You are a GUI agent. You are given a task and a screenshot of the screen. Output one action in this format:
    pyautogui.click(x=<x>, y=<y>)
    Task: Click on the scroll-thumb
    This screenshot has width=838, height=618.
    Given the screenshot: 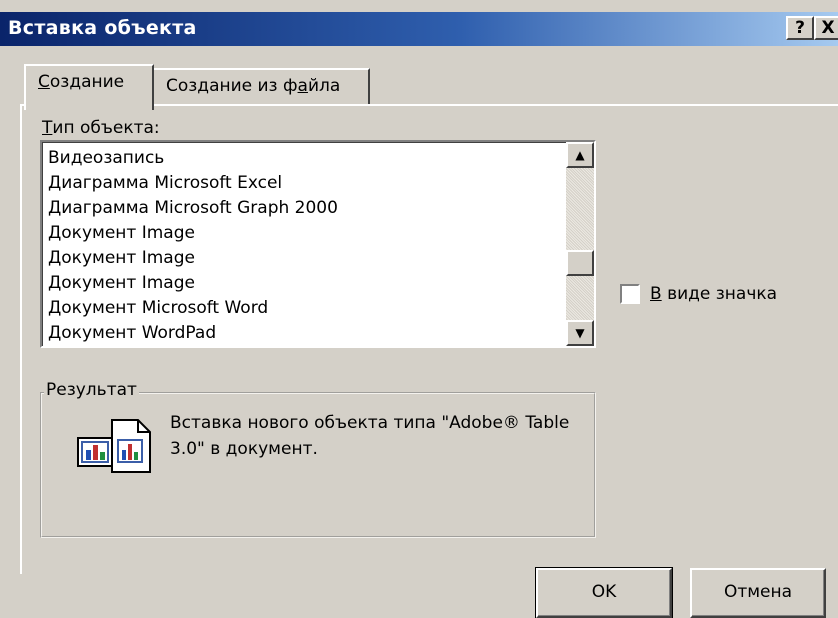 What is the action you would take?
    pyautogui.click(x=580, y=263)
    